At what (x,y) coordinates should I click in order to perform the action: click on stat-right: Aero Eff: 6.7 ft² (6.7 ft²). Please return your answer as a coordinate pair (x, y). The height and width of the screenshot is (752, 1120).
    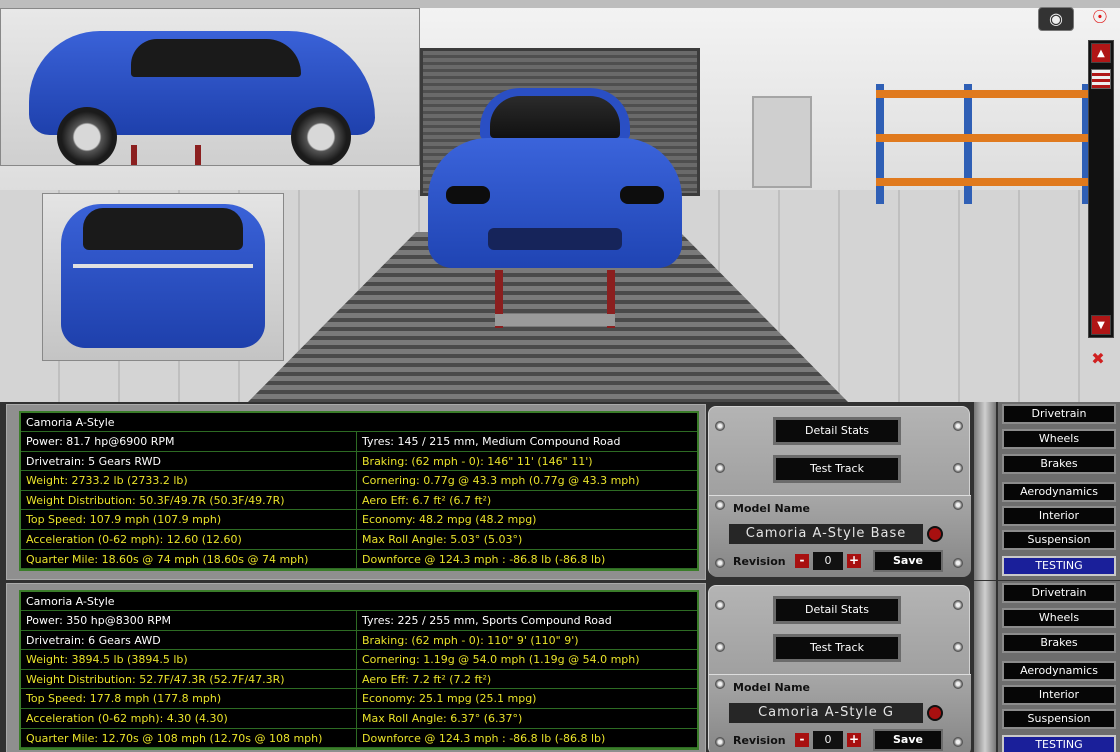
    Looking at the image, I should click on (427, 500).